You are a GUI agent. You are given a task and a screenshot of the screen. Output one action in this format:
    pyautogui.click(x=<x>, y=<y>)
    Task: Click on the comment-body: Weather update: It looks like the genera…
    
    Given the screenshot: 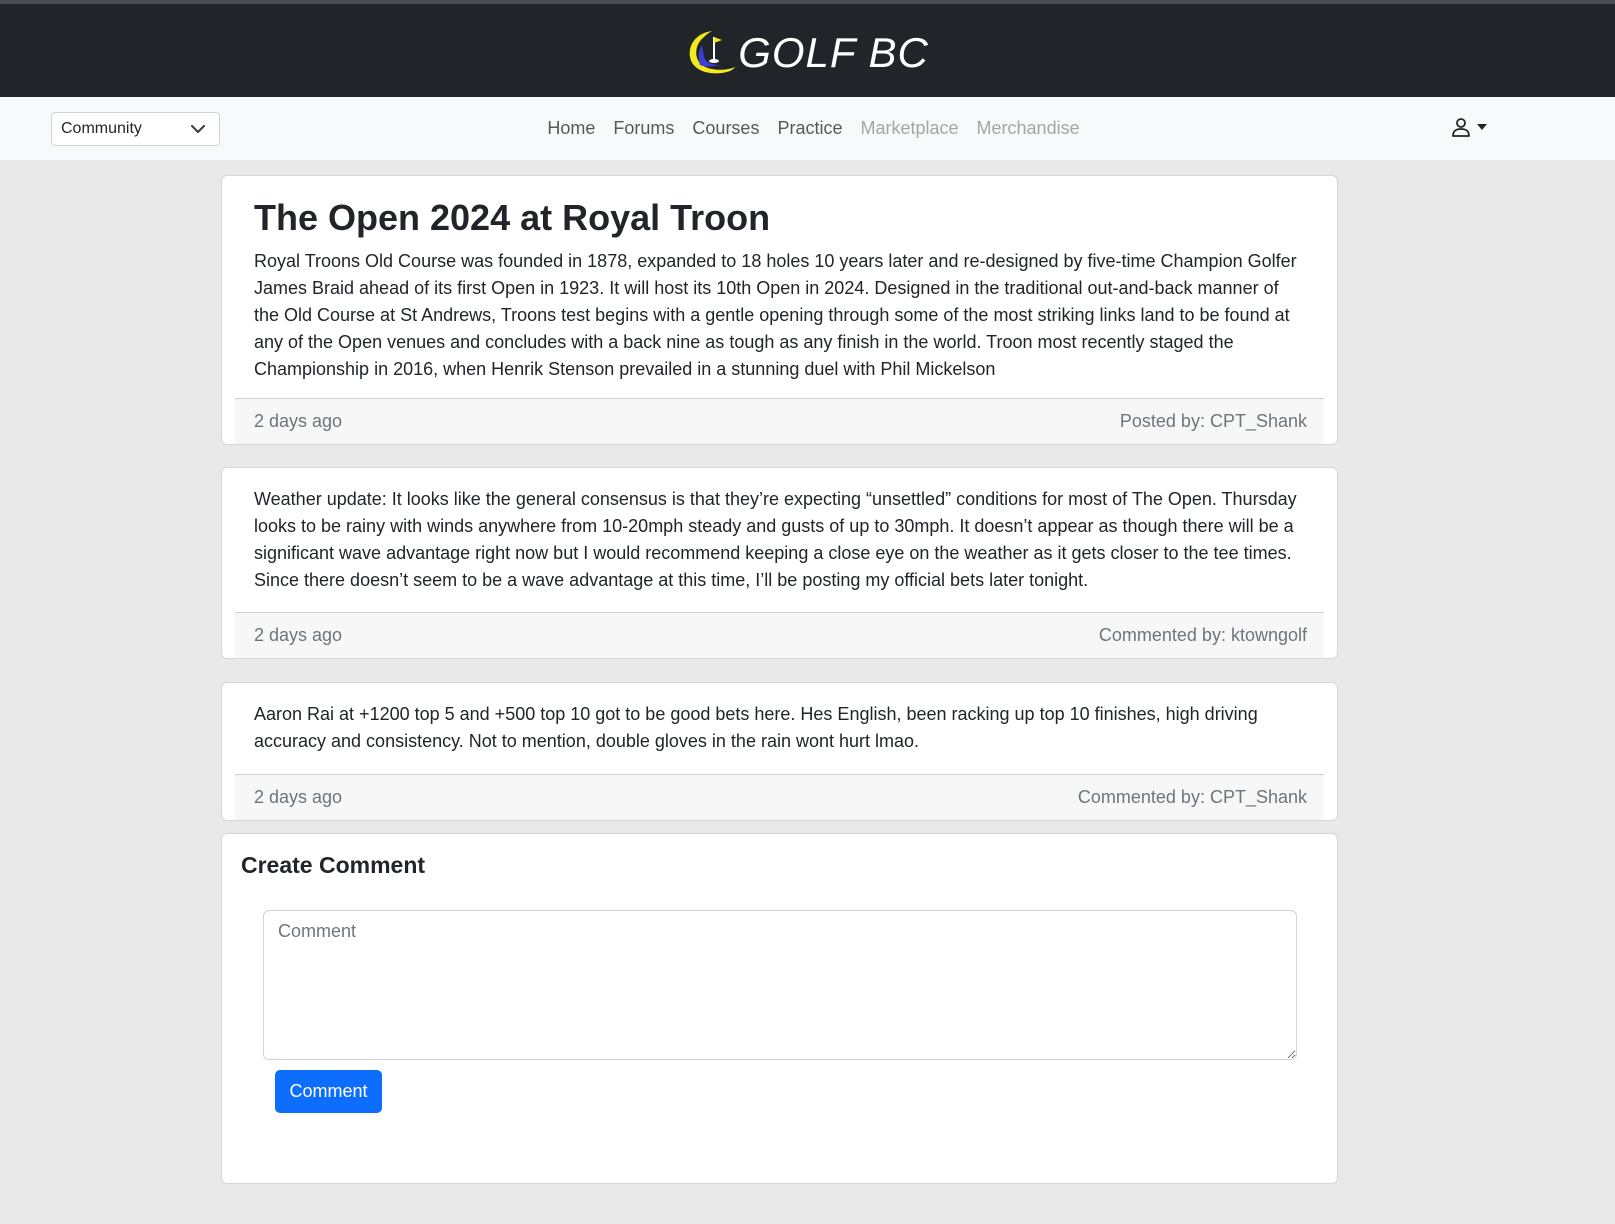 What is the action you would take?
    pyautogui.click(x=775, y=539)
    